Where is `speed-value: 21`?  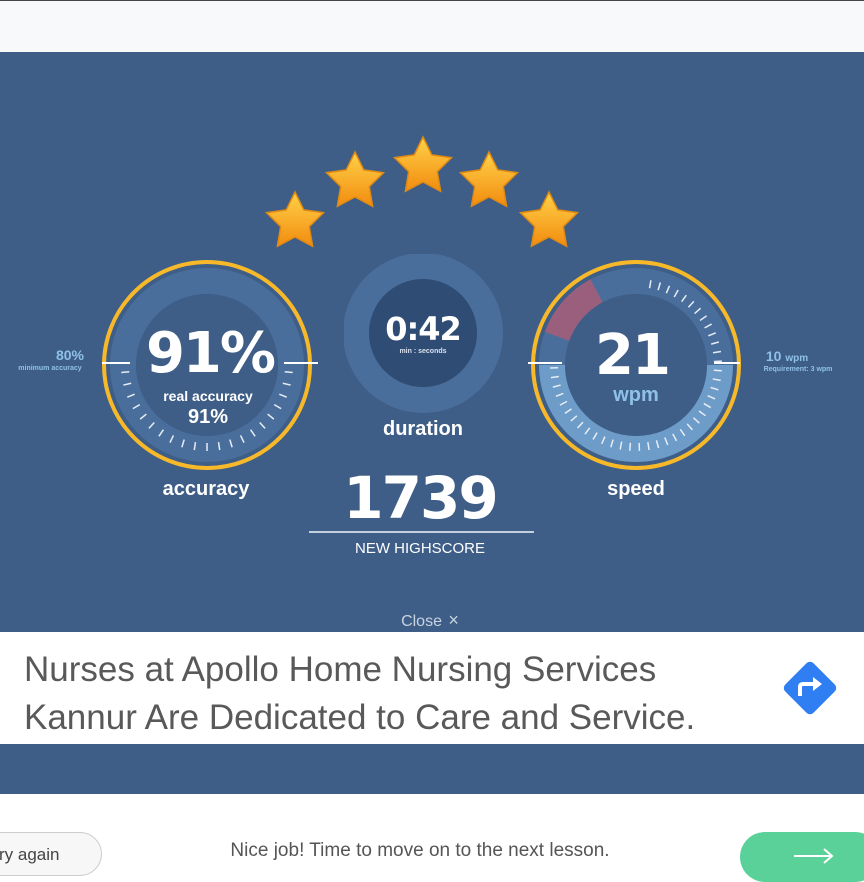 speed-value: 21 is located at coordinates (632, 356).